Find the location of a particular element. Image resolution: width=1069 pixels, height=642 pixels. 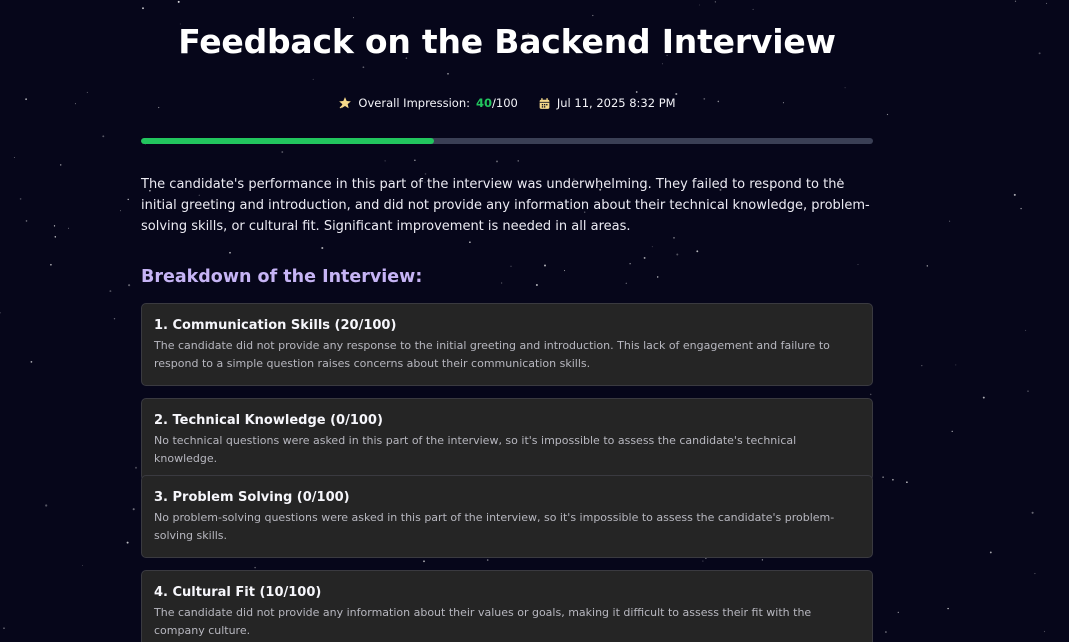

impression-progress-fill is located at coordinates (287, 141).